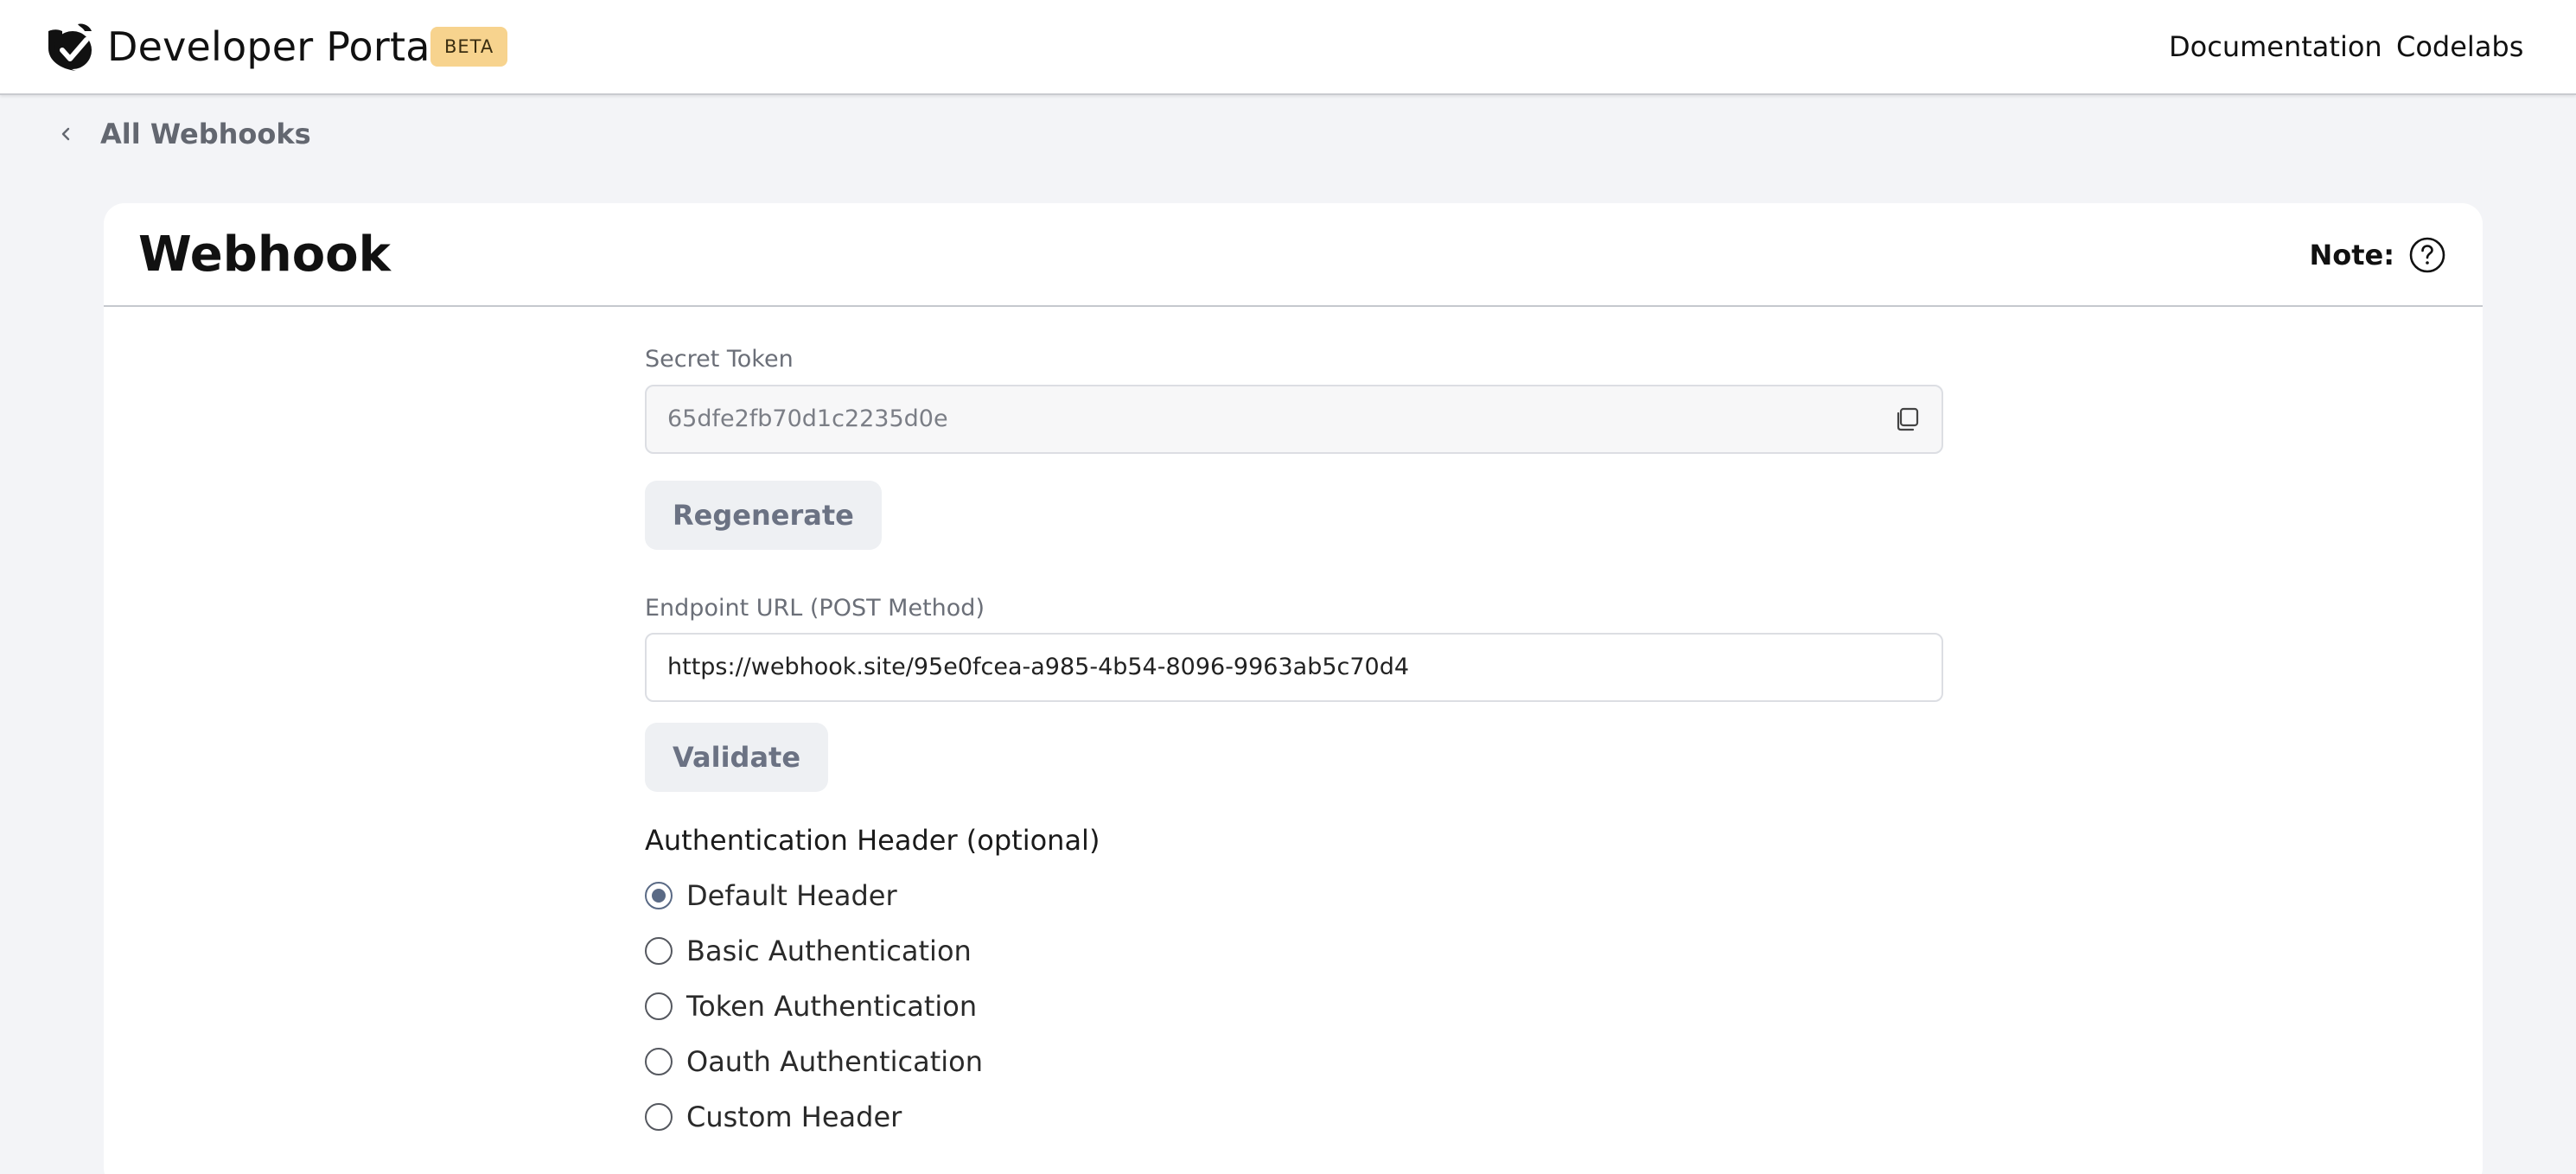 The width and height of the screenshot is (2576, 1174). I want to click on radio-label: Custom Header, so click(794, 1117).